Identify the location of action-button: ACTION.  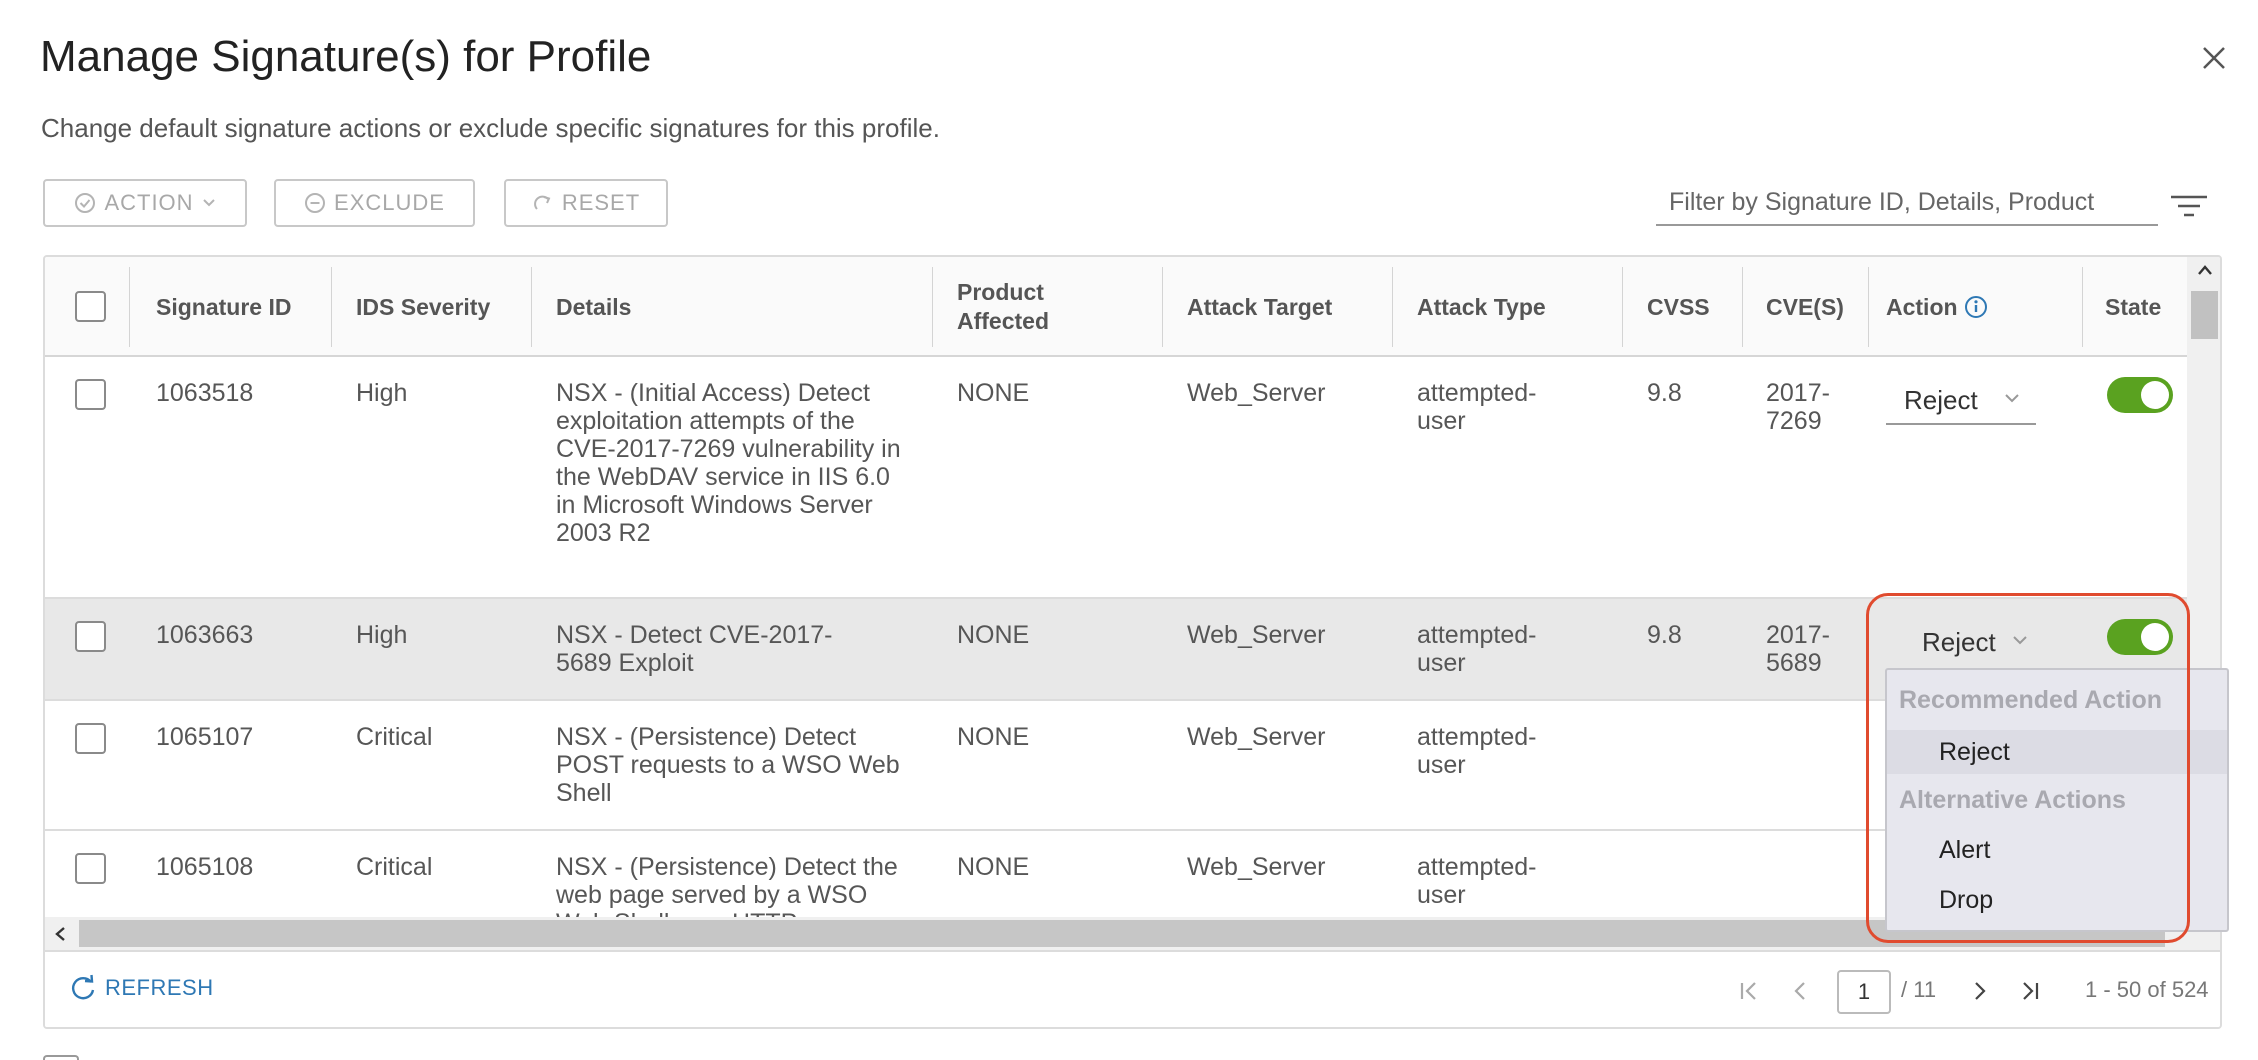
(145, 203).